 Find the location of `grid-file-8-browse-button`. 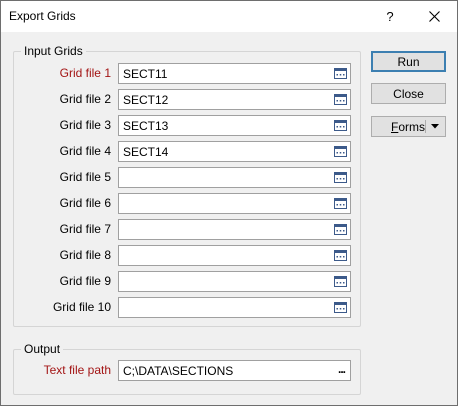

grid-file-8-browse-button is located at coordinates (340, 255).